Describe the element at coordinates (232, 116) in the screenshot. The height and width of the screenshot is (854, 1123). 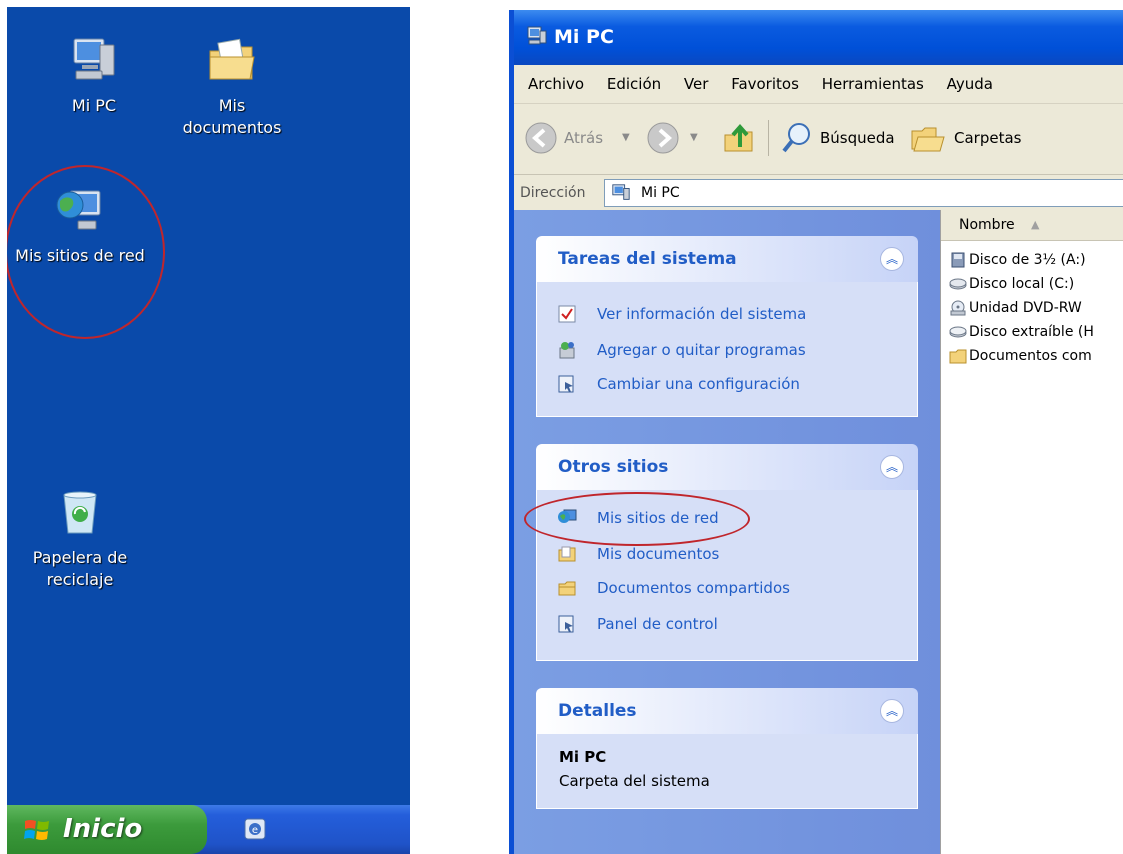
I see `desktop-icon-label: Mis documentos` at that location.